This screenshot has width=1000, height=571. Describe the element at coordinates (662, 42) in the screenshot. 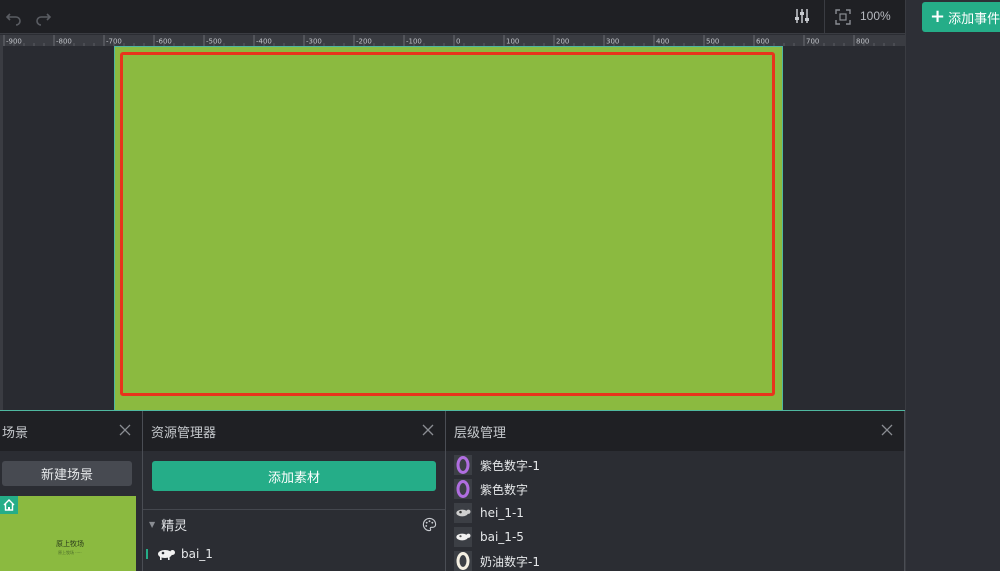

I see `ruler-label: 400` at that location.